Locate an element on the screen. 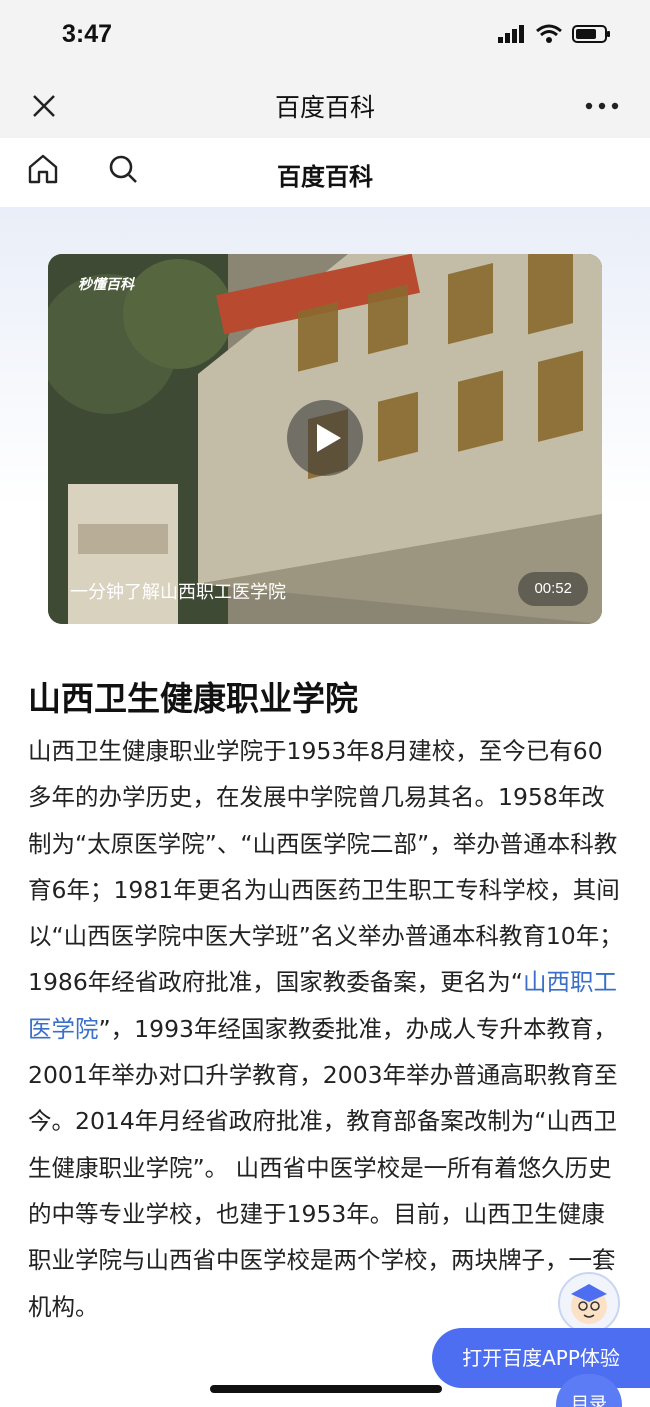  nav-bar: 百度百科 is located at coordinates (325, 105).